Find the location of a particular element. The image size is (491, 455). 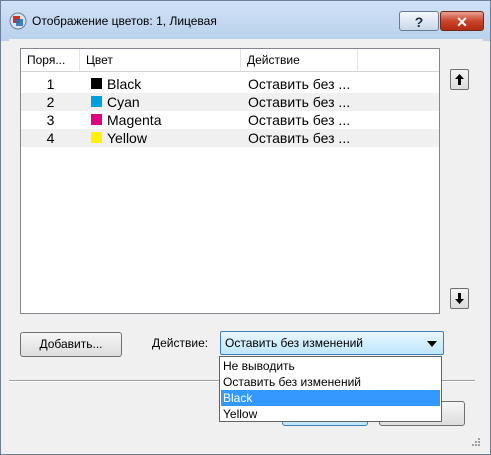

action-dropdown-value: Оставить без изменений is located at coordinates (294, 343).